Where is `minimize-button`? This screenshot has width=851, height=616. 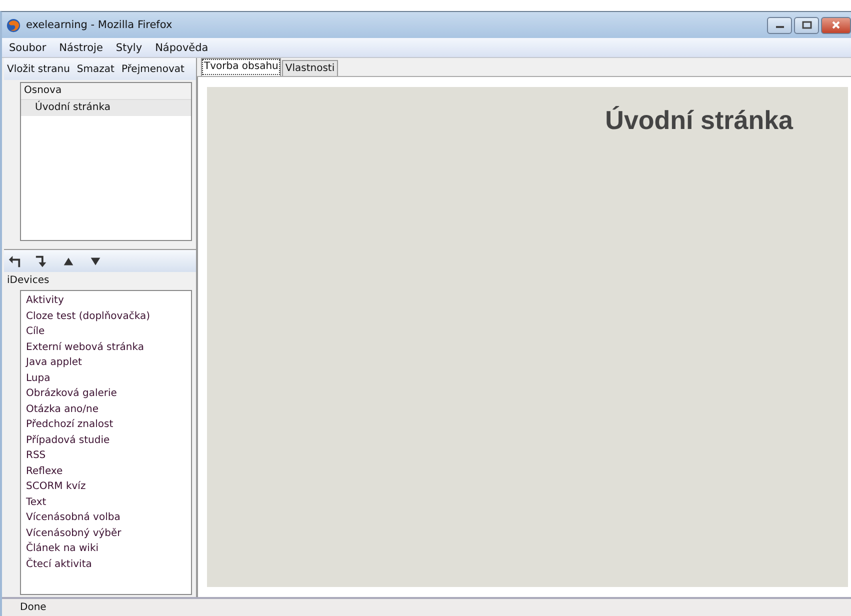
minimize-button is located at coordinates (779, 25).